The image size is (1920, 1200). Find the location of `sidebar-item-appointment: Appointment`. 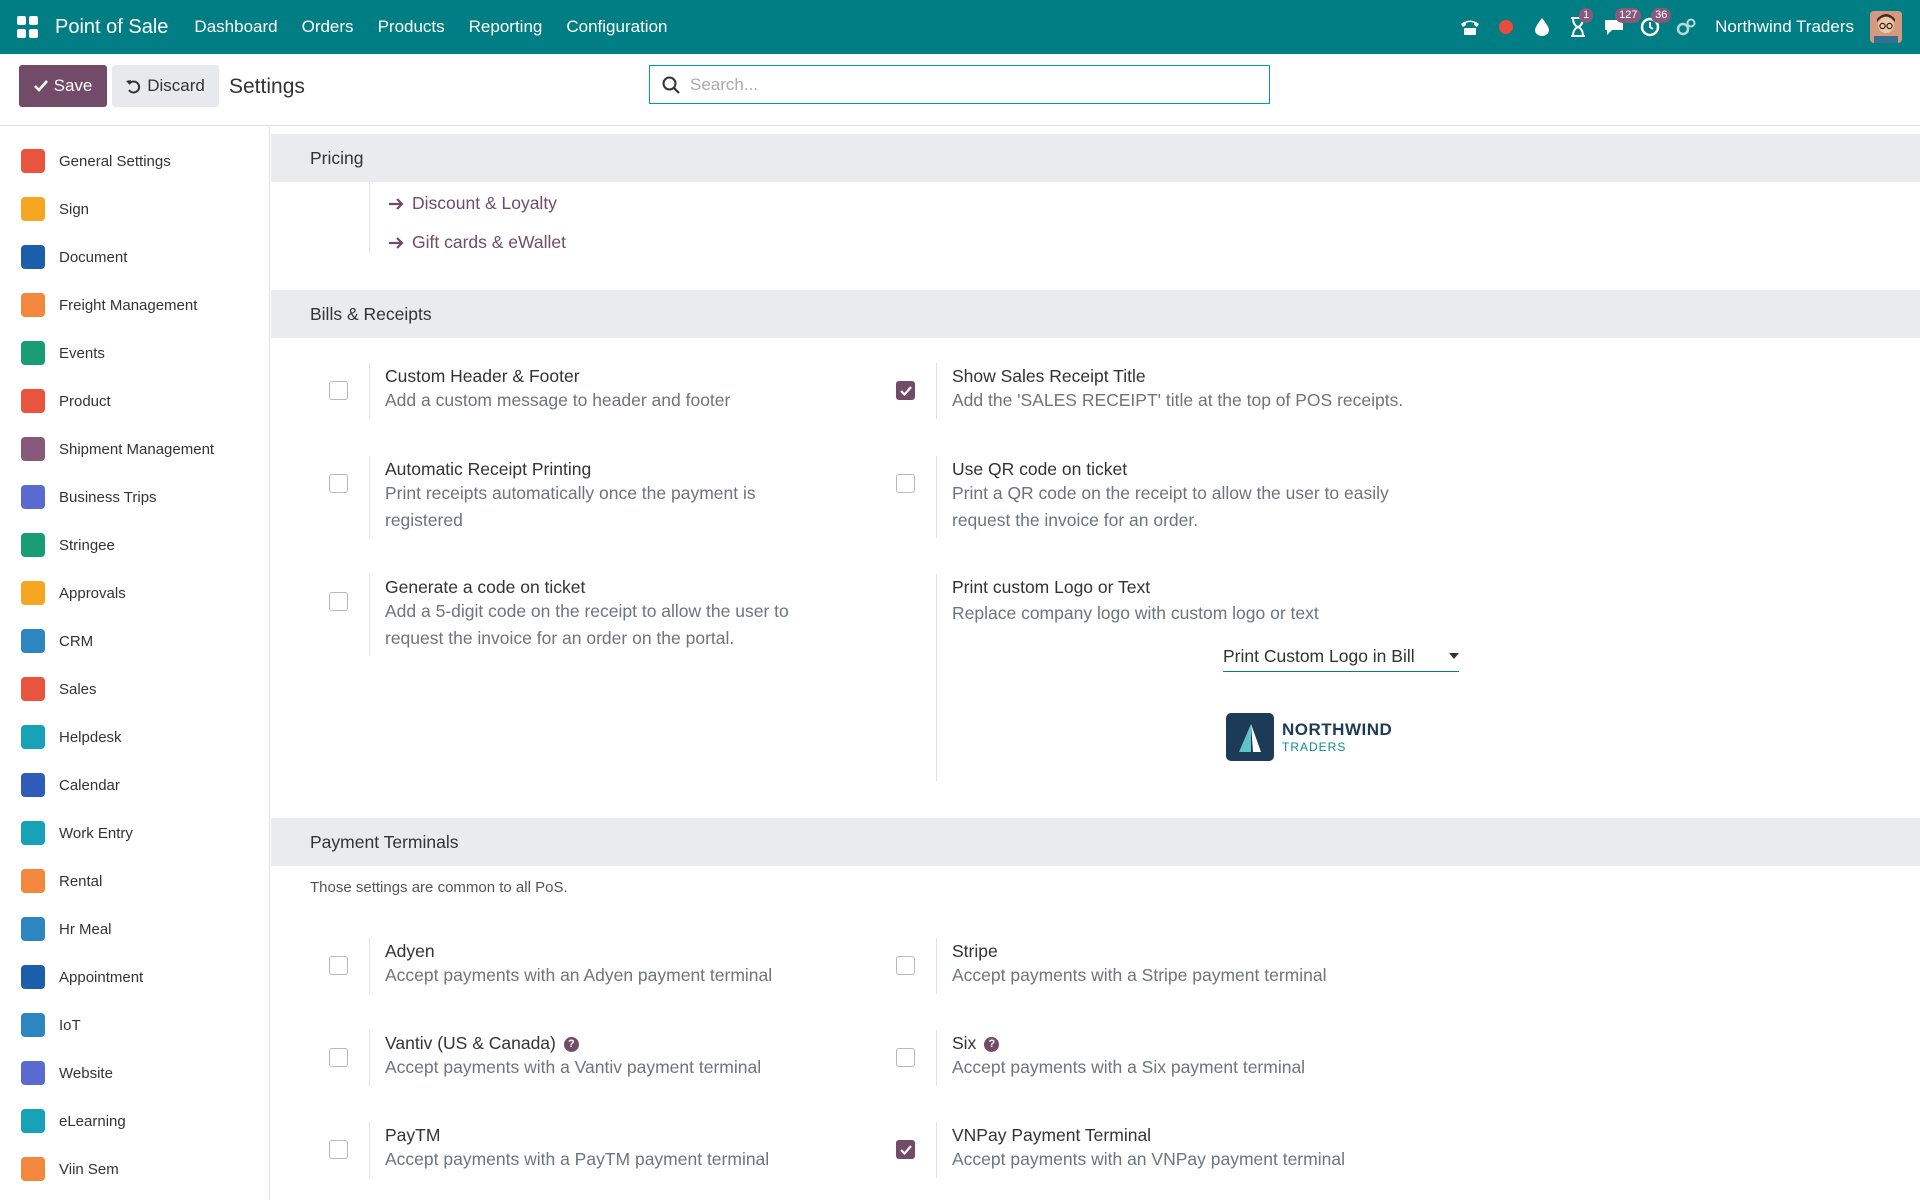

sidebar-item-appointment: Appointment is located at coordinates (134, 977).